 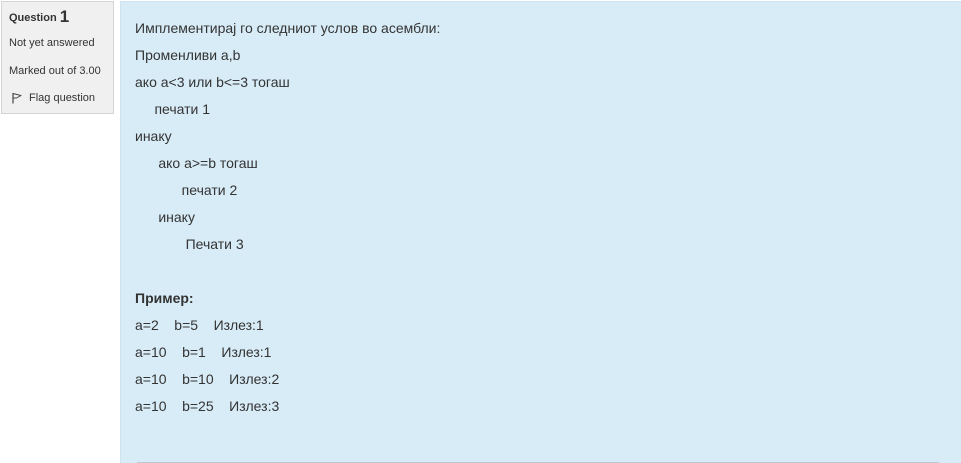 What do you see at coordinates (548, 271) in the screenshot?
I see `question-line` at bounding box center [548, 271].